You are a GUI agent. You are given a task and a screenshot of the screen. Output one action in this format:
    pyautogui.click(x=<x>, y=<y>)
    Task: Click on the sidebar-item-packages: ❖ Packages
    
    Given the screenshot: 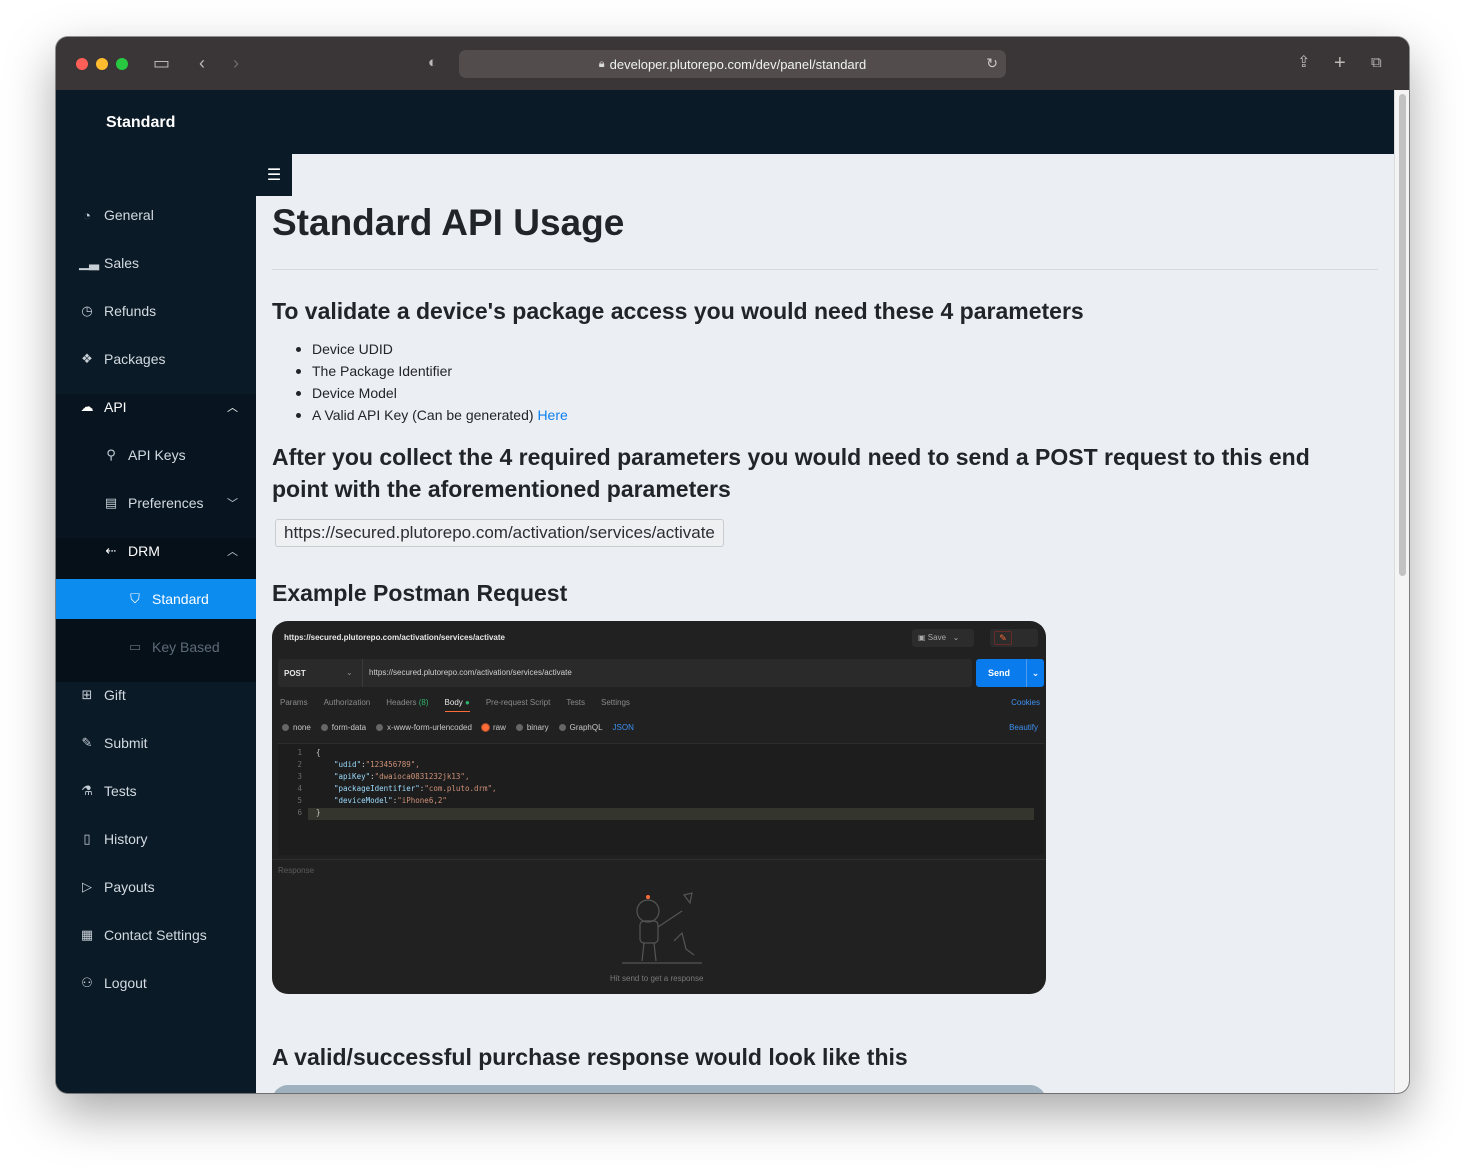 What is the action you would take?
    pyautogui.click(x=156, y=359)
    